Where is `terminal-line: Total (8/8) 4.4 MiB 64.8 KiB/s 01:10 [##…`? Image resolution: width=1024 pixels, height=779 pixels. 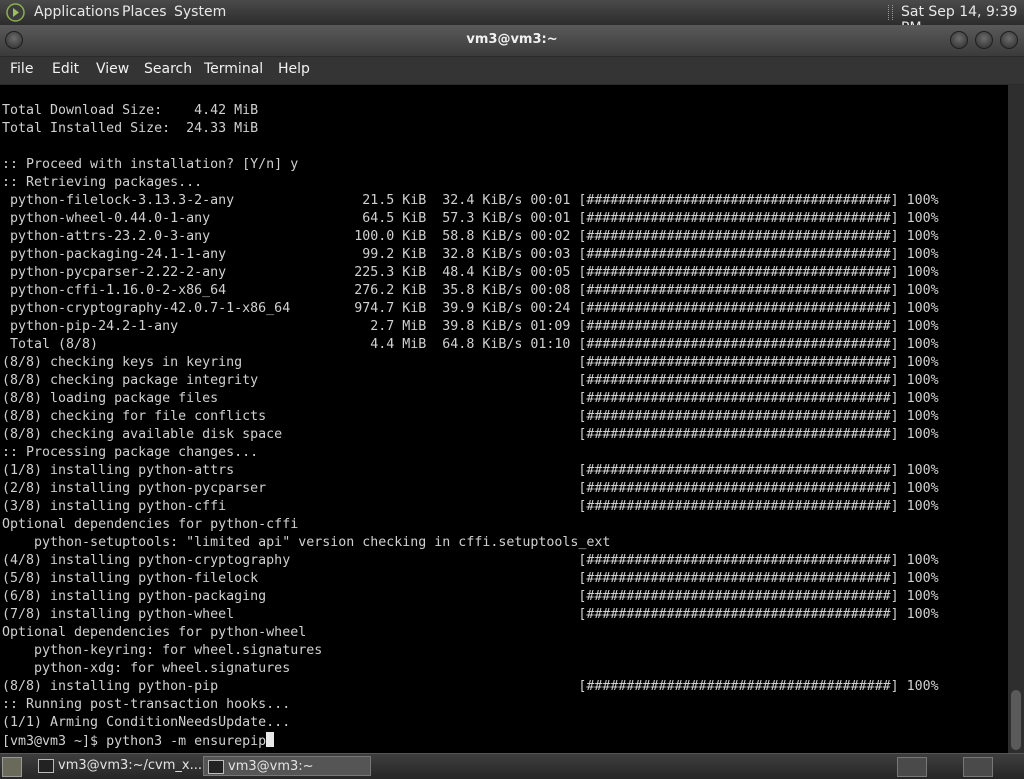
terminal-line: Total (8/8) 4.4 MiB 64.8 KiB/s 01:10 [##… is located at coordinates (474, 344).